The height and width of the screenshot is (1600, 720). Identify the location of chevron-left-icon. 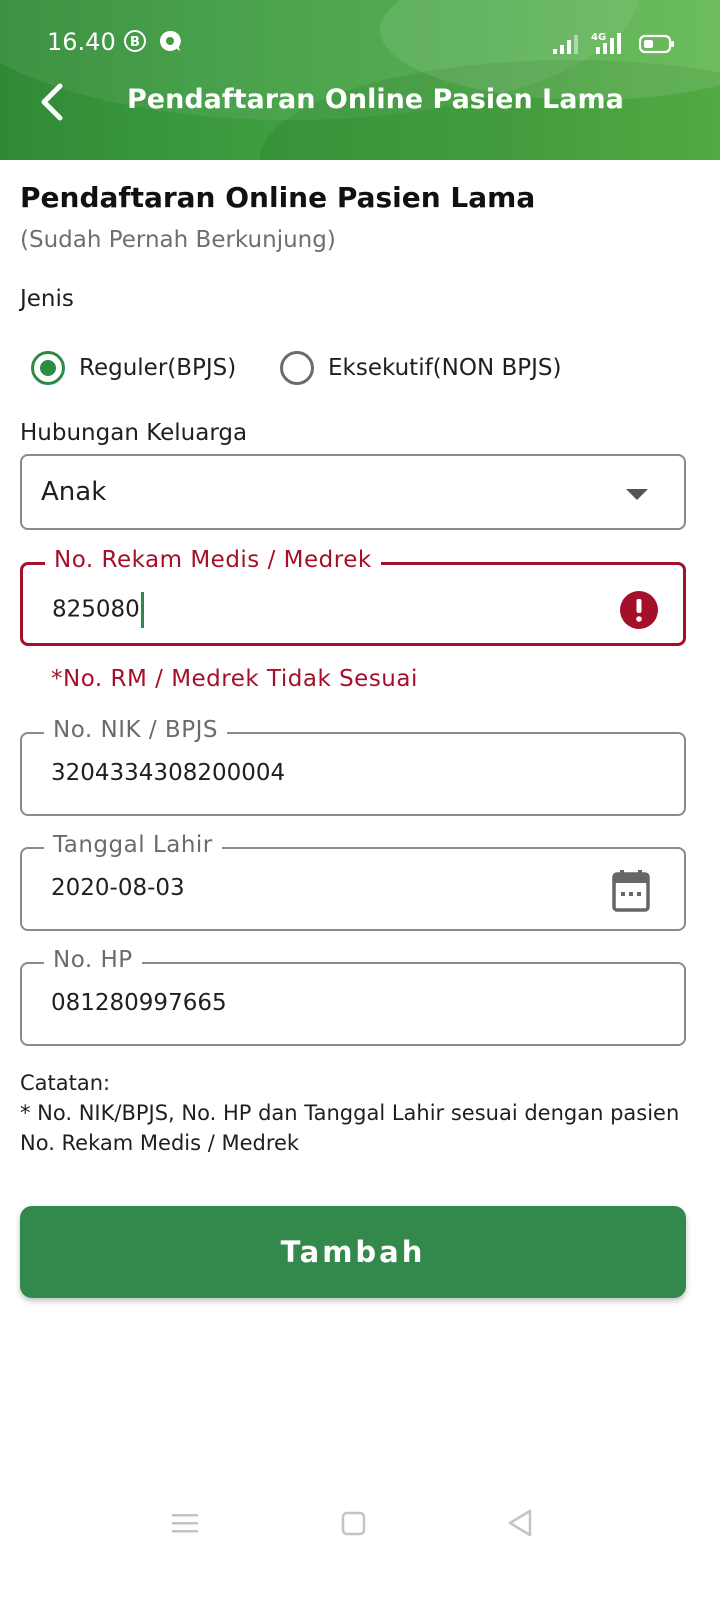
(52, 102).